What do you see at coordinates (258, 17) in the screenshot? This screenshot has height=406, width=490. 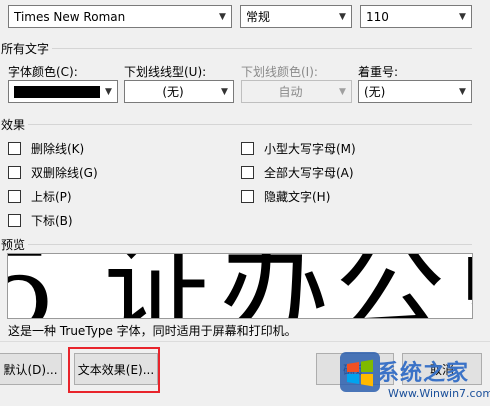 I see `font-style-value: 常规` at bounding box center [258, 17].